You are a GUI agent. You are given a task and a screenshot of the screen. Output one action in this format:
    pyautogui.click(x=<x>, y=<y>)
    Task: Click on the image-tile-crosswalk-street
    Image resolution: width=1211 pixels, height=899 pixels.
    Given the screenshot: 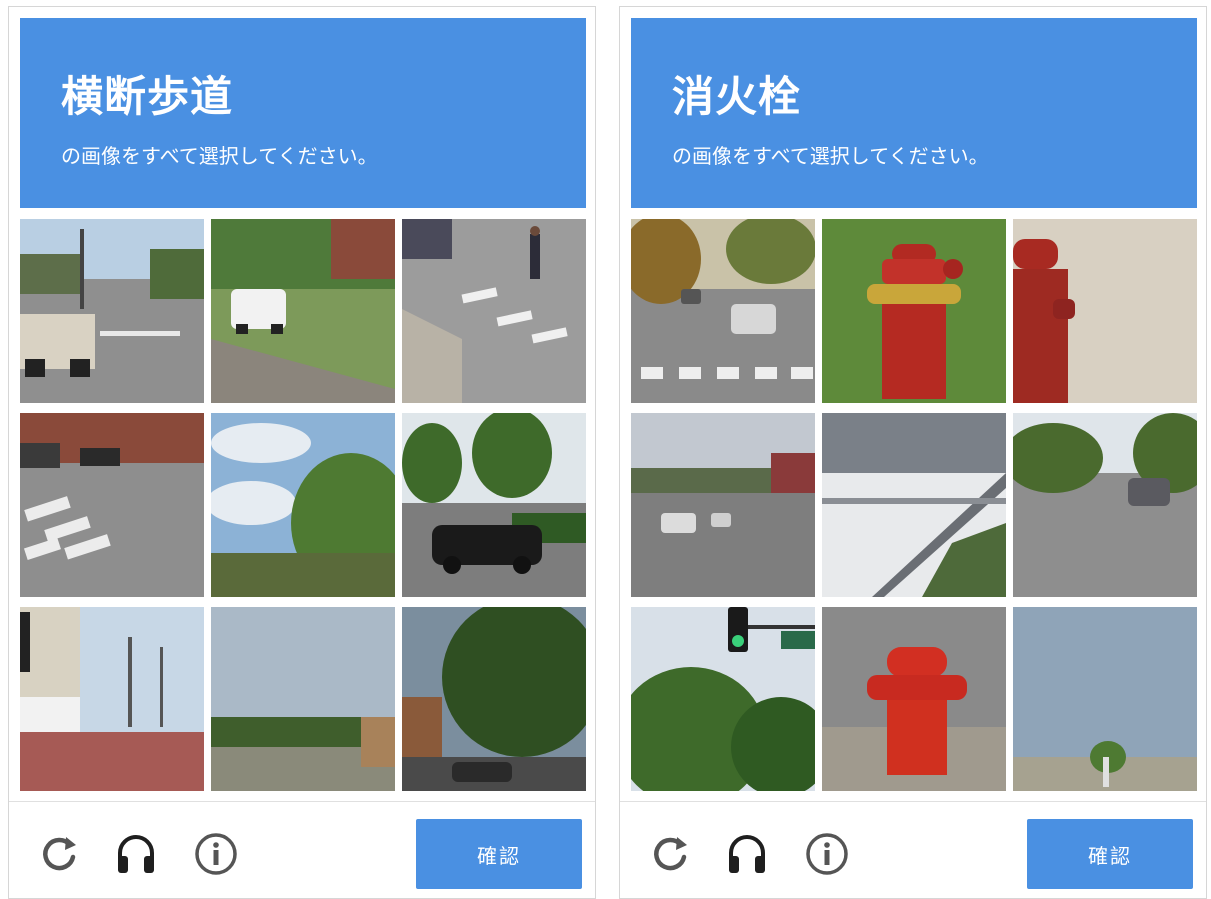 What is the action you would take?
    pyautogui.click(x=112, y=505)
    